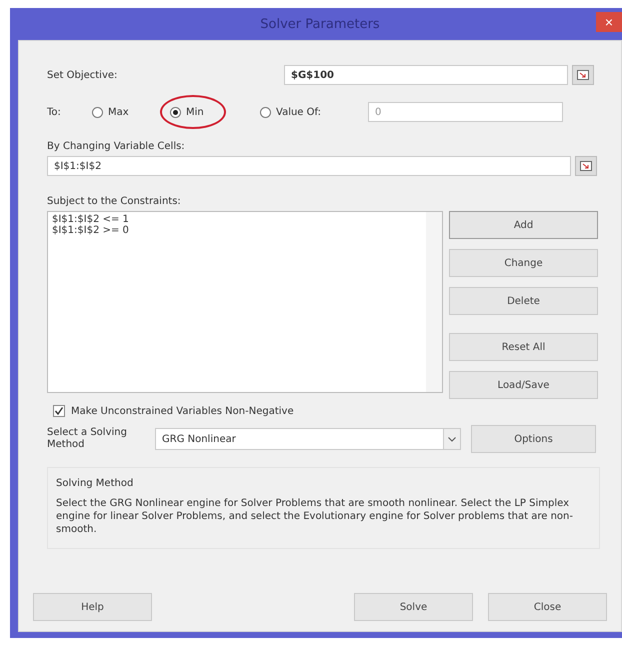 This screenshot has height=646, width=622. Describe the element at coordinates (315, 516) in the screenshot. I see `description-text: Select the GRG Nonlinear engine for Solver Problems that are smooth nonlinear. Select the LP Simplex engine for linear Solver Problems, and select the Evolutionary engine for Solver problems that are non-smooth.` at that location.